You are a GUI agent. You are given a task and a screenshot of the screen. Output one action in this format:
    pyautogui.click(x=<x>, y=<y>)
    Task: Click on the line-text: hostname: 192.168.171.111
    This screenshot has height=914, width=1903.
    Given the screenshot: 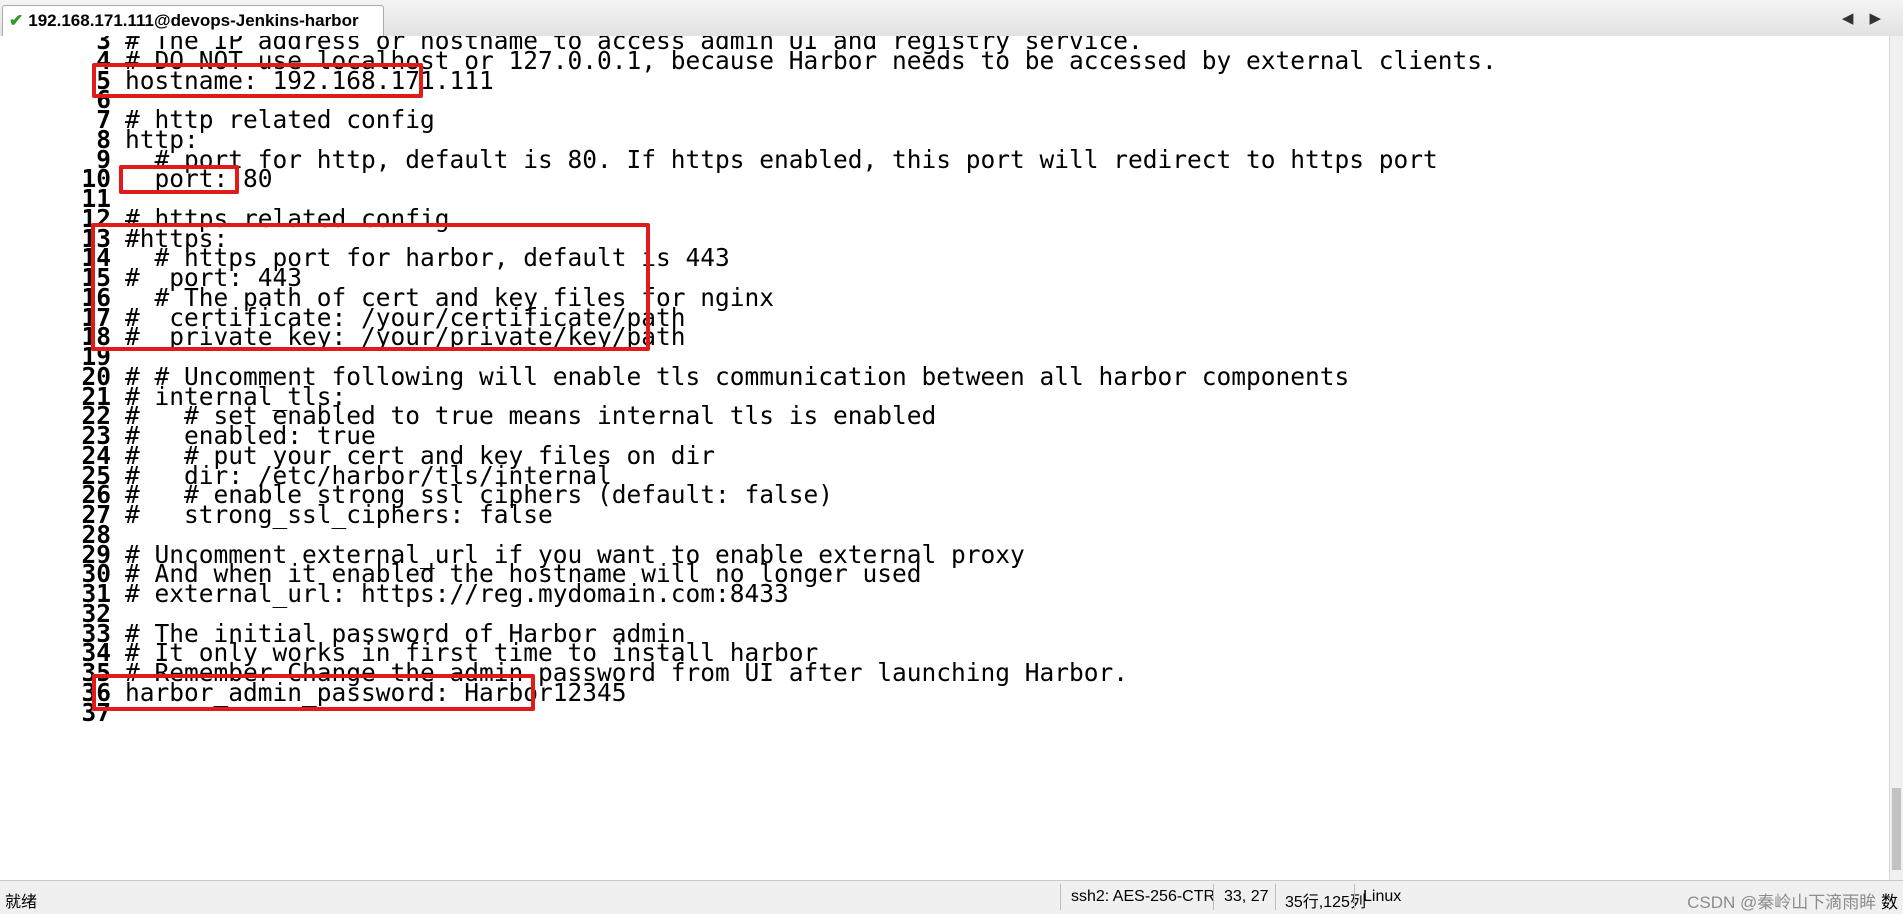 What is the action you would take?
    pyautogui.click(x=309, y=80)
    